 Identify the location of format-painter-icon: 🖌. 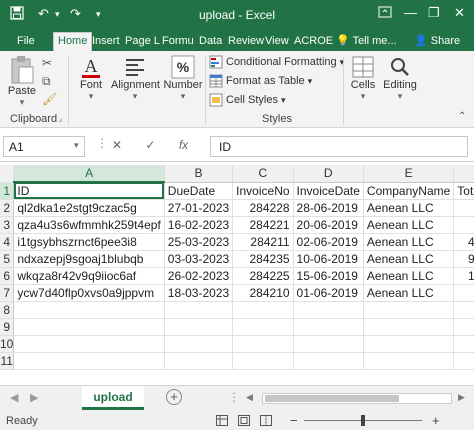
(49, 99).